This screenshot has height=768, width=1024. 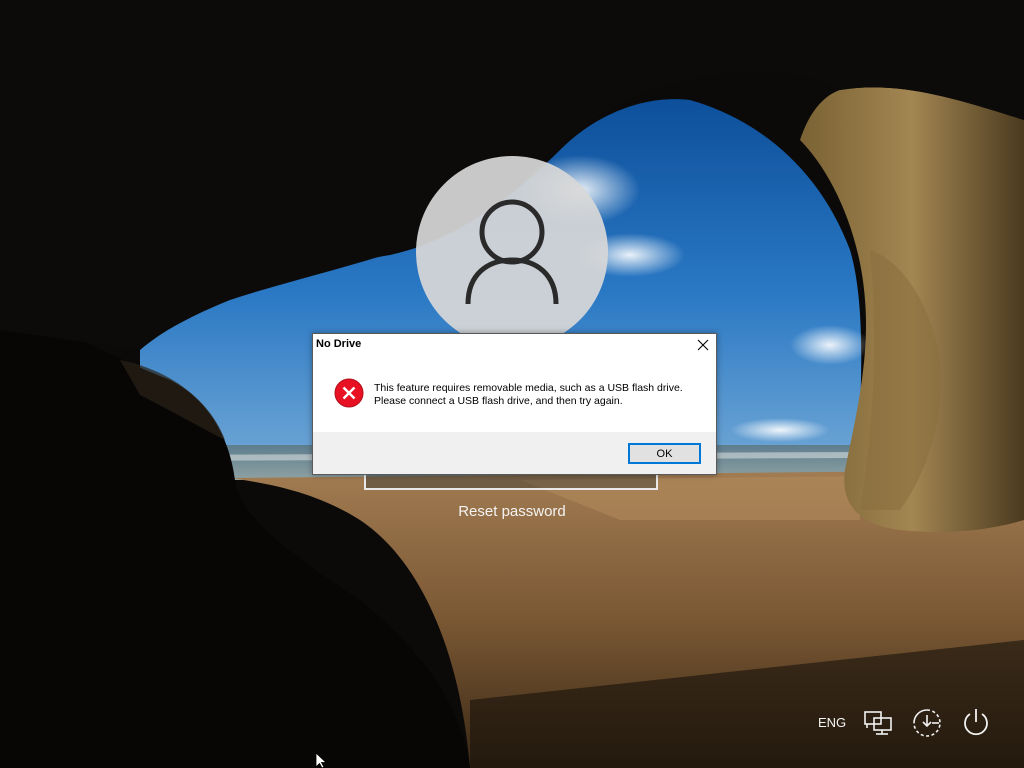 I want to click on network-icon, so click(x=879, y=723).